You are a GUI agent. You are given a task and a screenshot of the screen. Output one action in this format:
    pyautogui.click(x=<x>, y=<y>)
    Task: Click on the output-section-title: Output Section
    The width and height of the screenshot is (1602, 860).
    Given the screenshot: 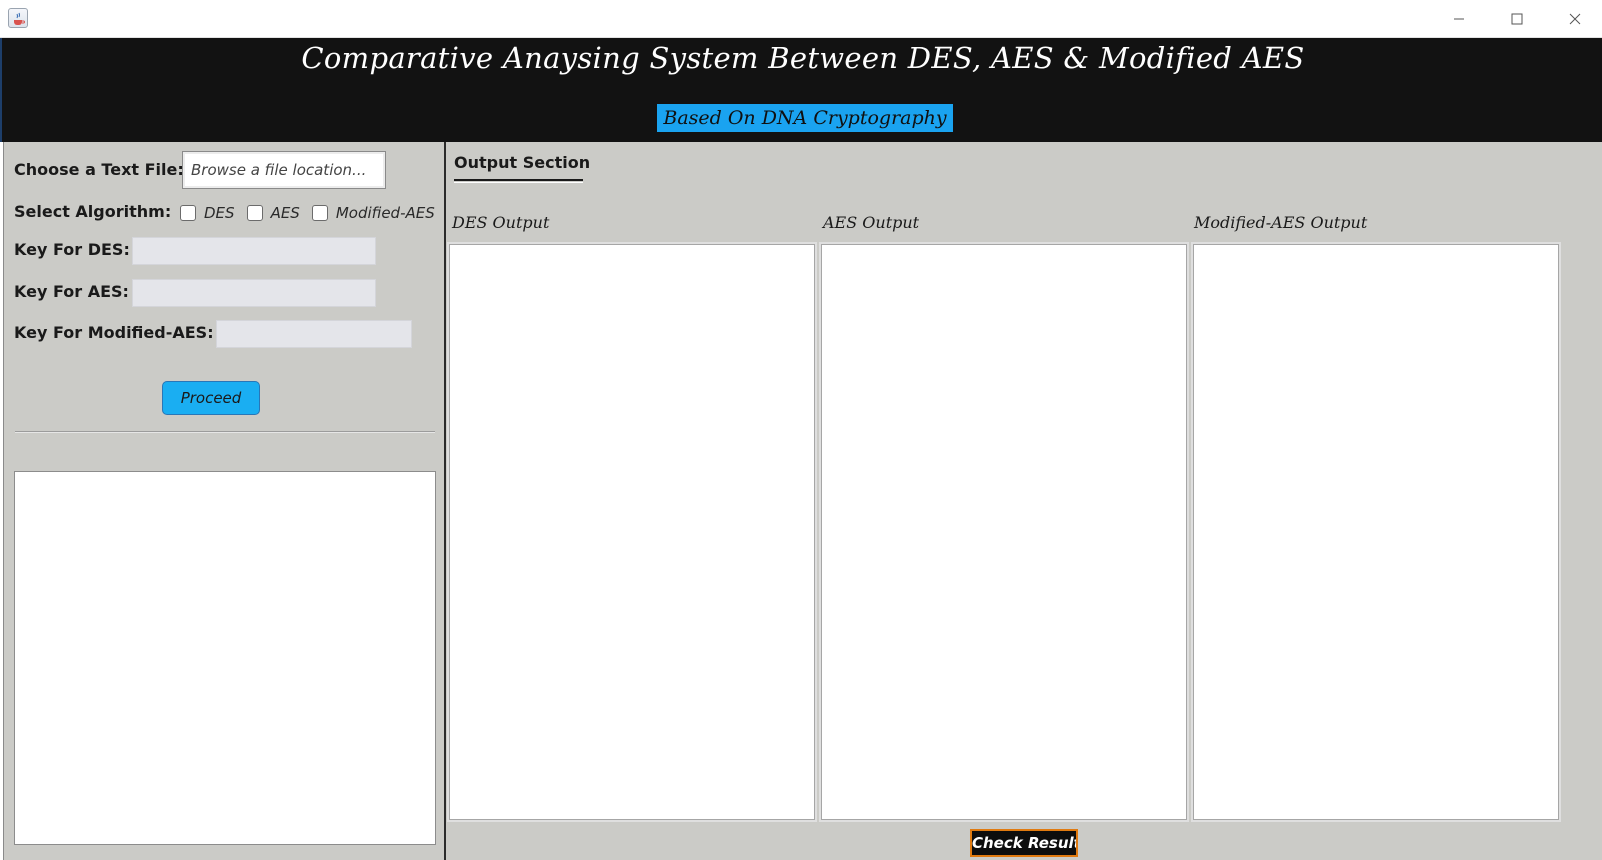 What is the action you would take?
    pyautogui.click(x=522, y=162)
    